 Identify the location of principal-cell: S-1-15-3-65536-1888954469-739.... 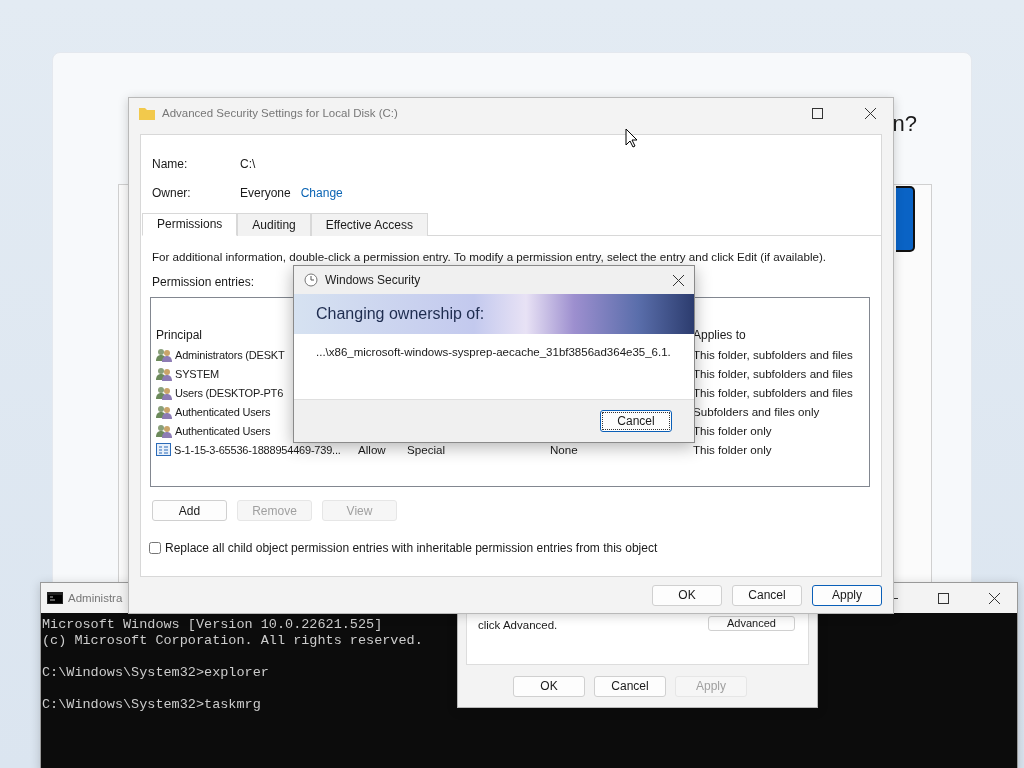
(257, 449).